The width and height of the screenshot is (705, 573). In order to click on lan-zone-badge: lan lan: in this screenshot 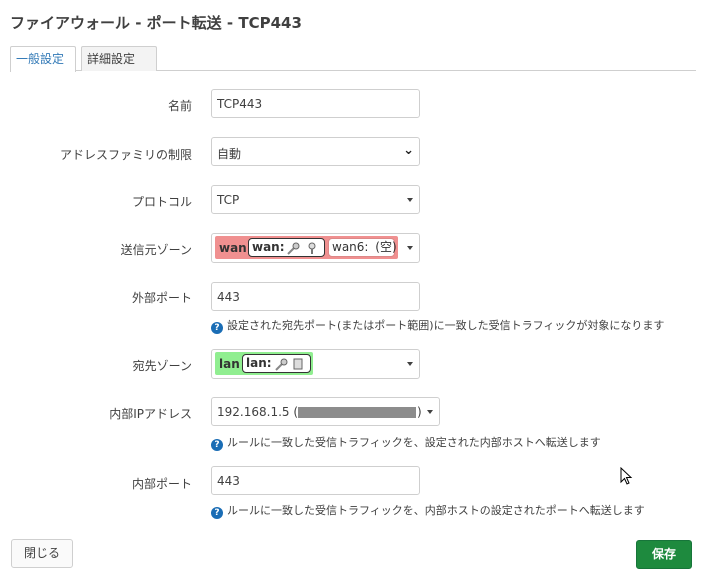, I will do `click(264, 363)`.